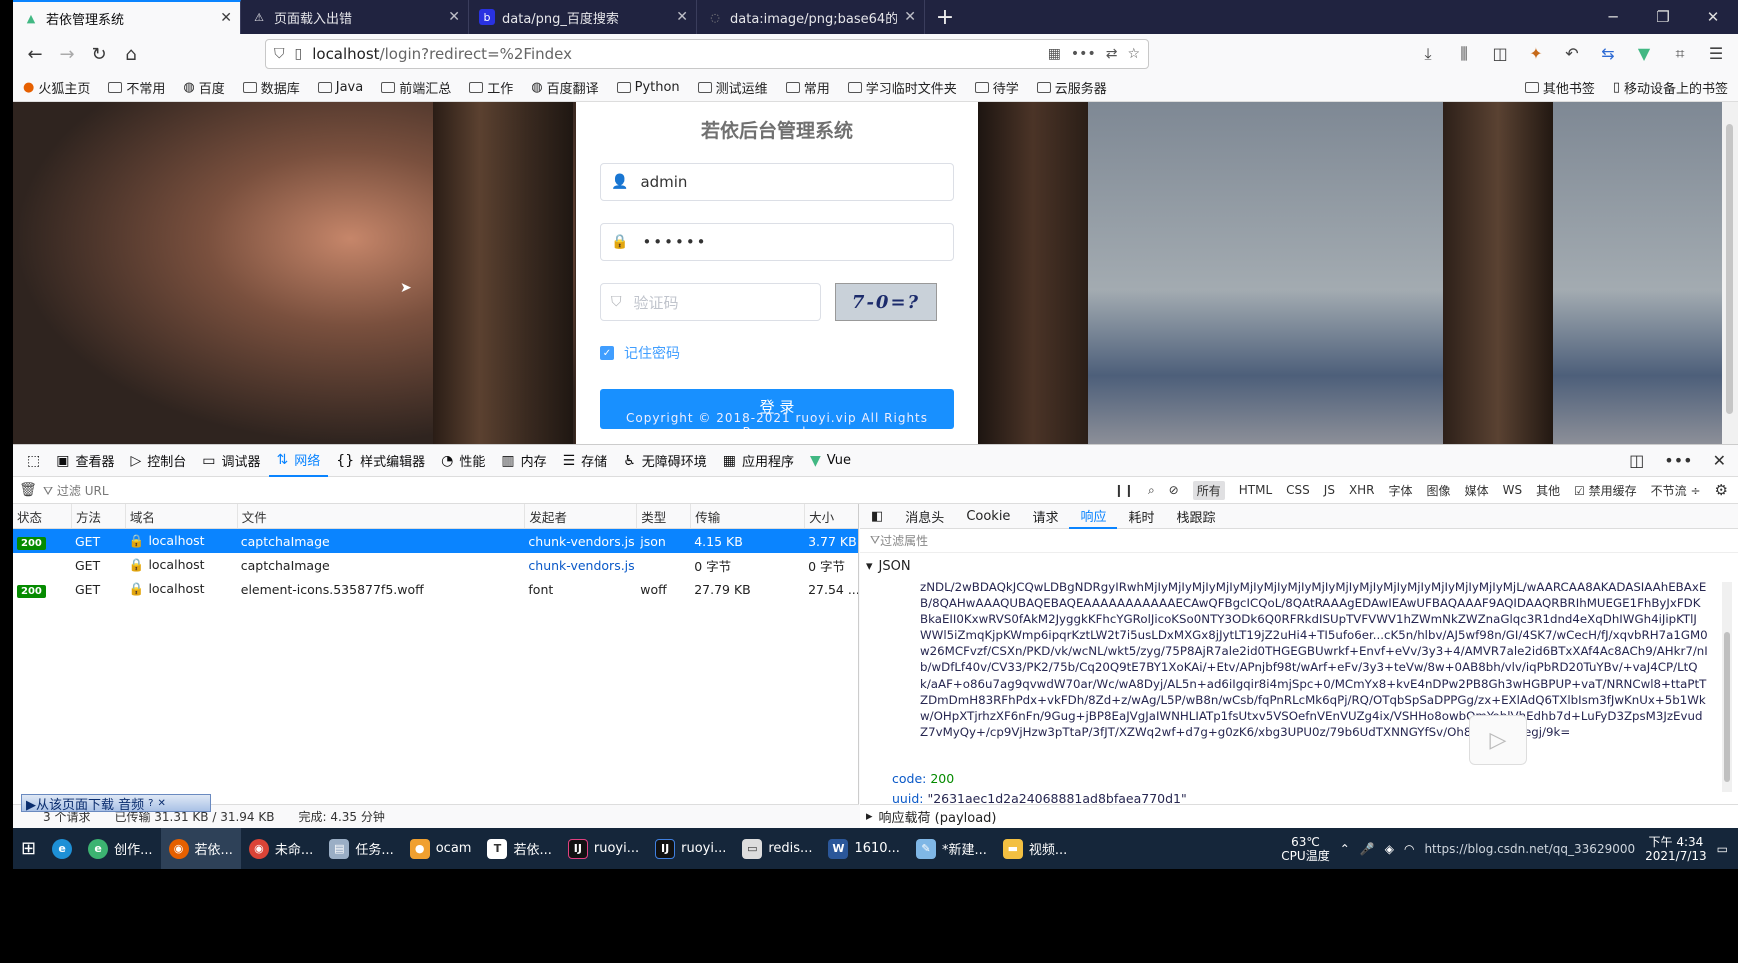  What do you see at coordinates (1498, 740) in the screenshot?
I see `play-overlay-icon: ▷` at bounding box center [1498, 740].